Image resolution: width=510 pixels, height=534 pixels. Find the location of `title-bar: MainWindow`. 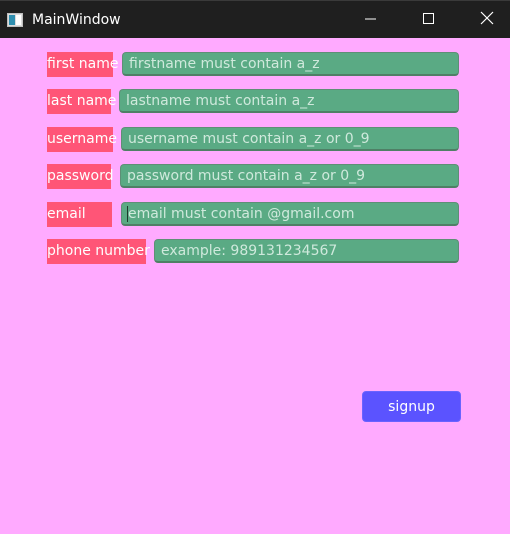

title-bar: MainWindow is located at coordinates (255, 19).